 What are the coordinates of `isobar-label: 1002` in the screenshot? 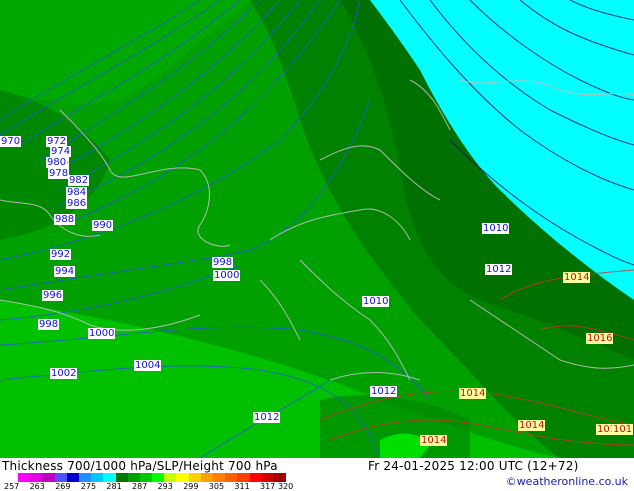 It's located at (64, 373).